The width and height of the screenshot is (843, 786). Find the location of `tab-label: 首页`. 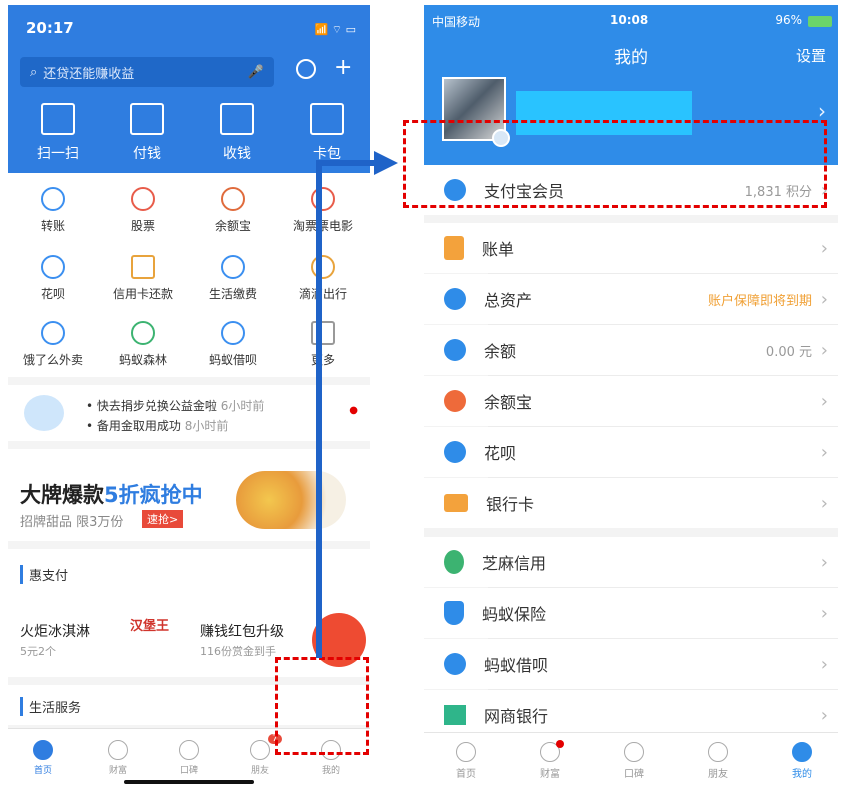

tab-label: 首页 is located at coordinates (466, 774).